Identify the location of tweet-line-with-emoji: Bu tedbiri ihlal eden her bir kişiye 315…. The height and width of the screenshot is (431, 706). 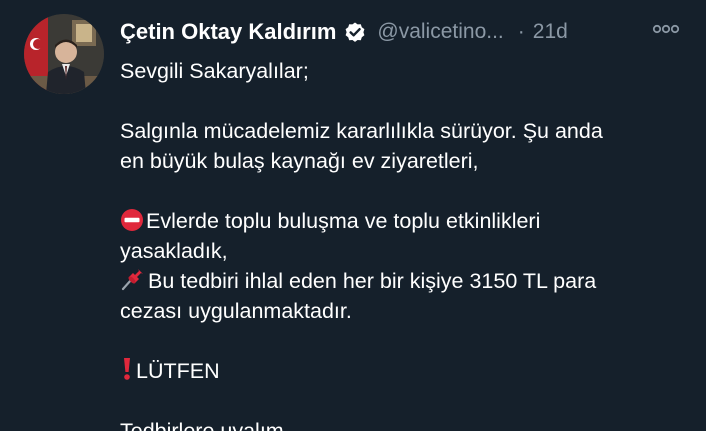
(405, 281).